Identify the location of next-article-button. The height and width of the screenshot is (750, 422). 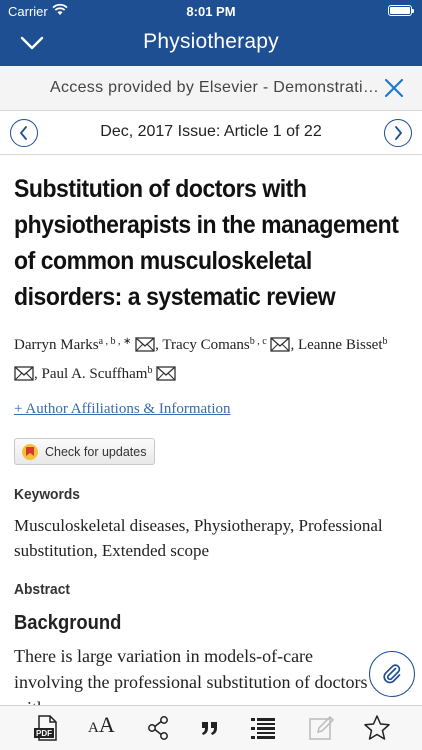
(398, 133).